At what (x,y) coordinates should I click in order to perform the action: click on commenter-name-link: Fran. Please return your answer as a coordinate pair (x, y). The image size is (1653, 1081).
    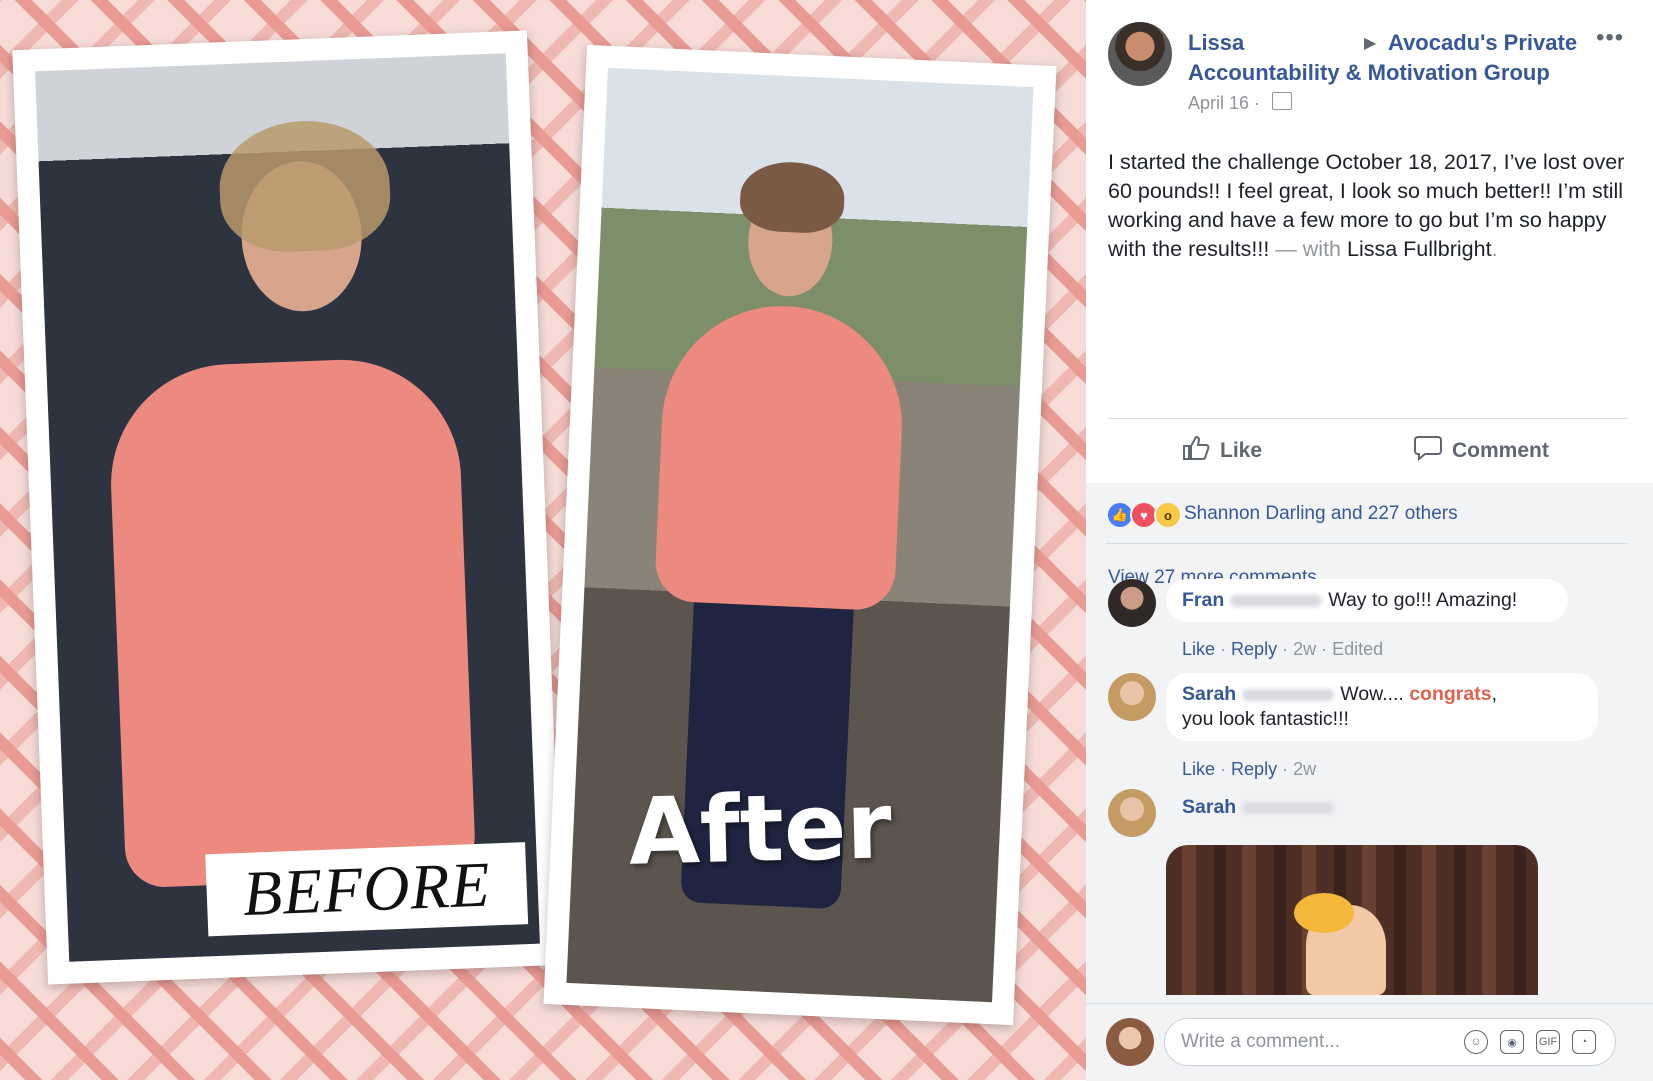
    Looking at the image, I should click on (1203, 600).